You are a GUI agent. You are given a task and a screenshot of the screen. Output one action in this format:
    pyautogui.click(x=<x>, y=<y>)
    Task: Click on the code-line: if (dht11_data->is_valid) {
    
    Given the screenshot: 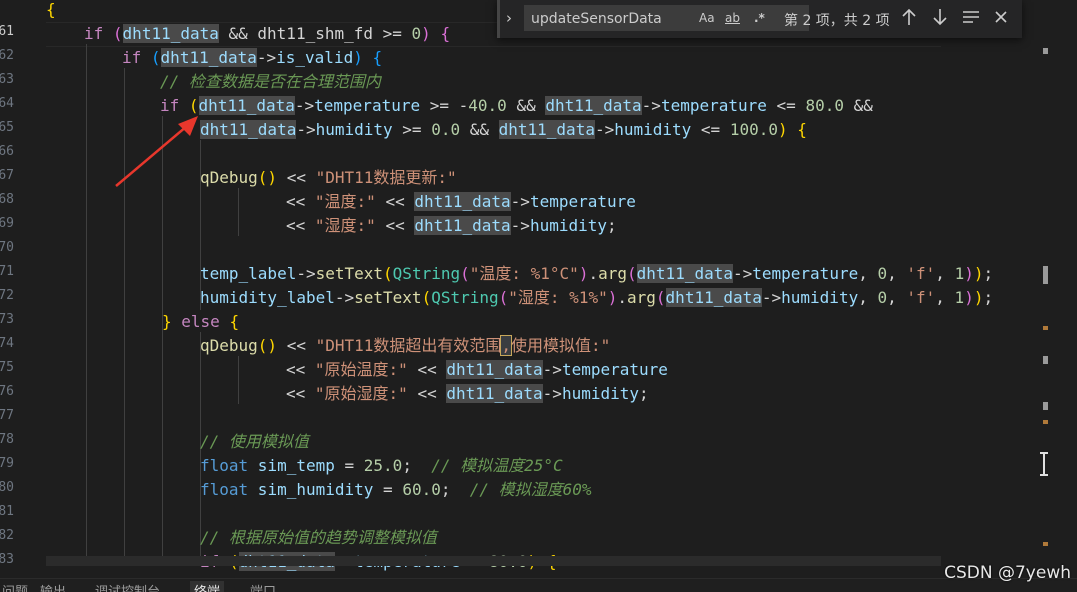 What is the action you would take?
    pyautogui.click(x=252, y=57)
    